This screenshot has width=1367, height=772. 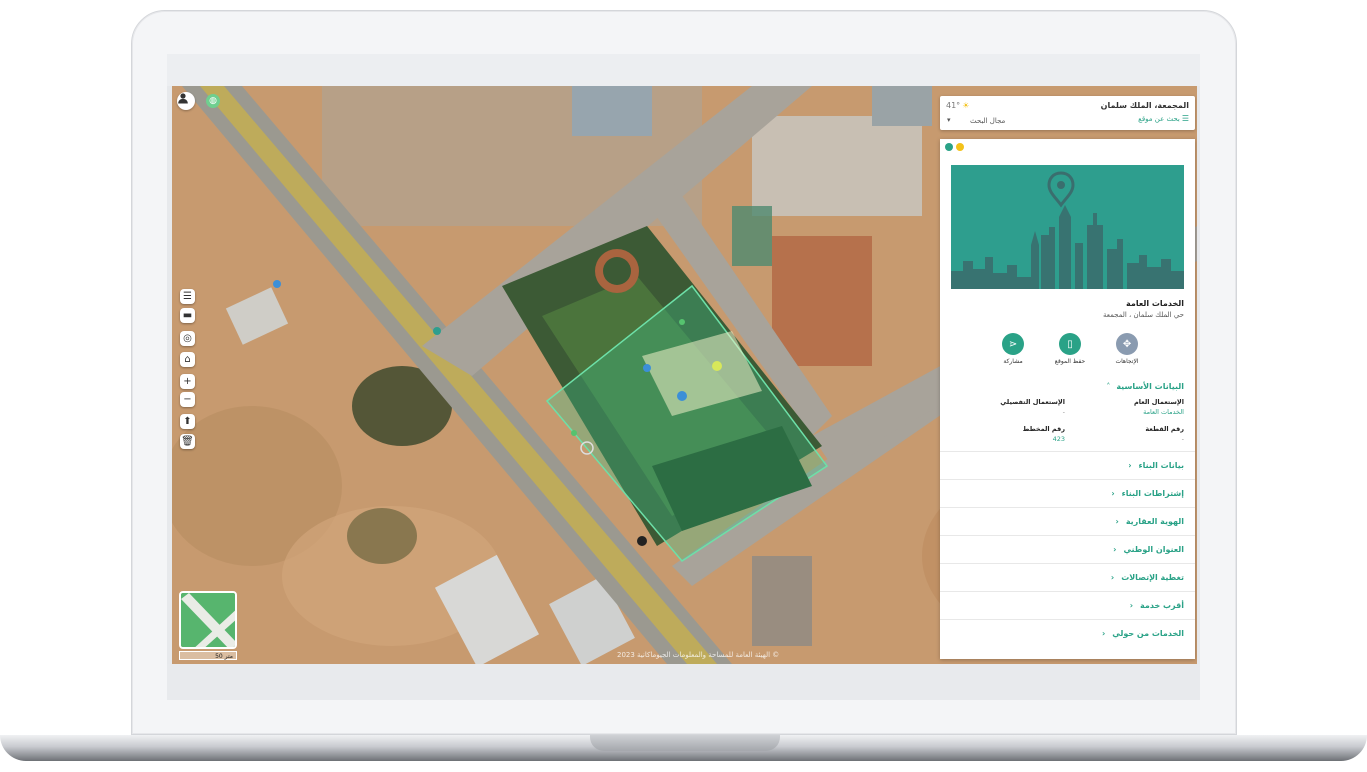 What do you see at coordinates (1143, 315) in the screenshot?
I see `place-subtitle: حي الملك سلمان ، المجمعة` at bounding box center [1143, 315].